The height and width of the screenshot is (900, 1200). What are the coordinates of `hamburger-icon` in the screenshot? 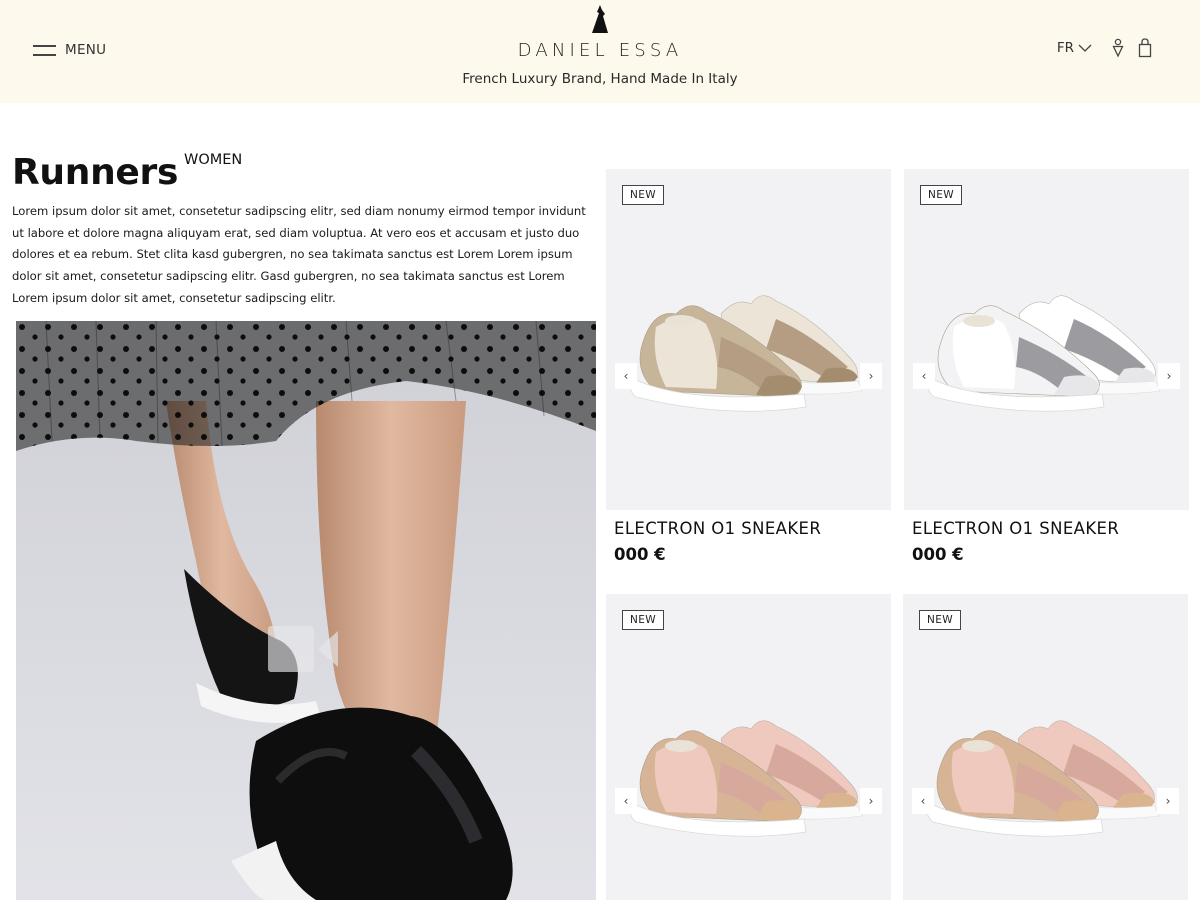 It's located at (44, 50).